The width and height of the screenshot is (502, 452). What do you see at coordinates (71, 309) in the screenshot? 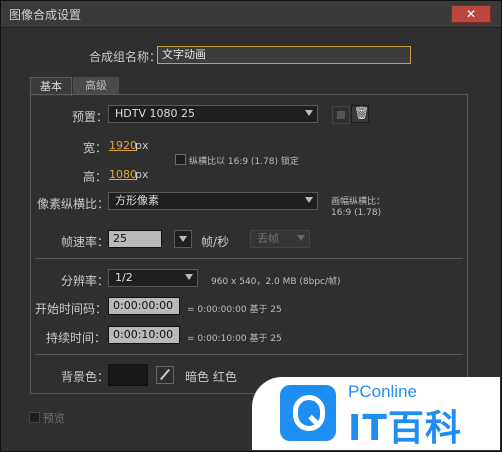
I see `start-timecode-label: 开始时间码：` at bounding box center [71, 309].